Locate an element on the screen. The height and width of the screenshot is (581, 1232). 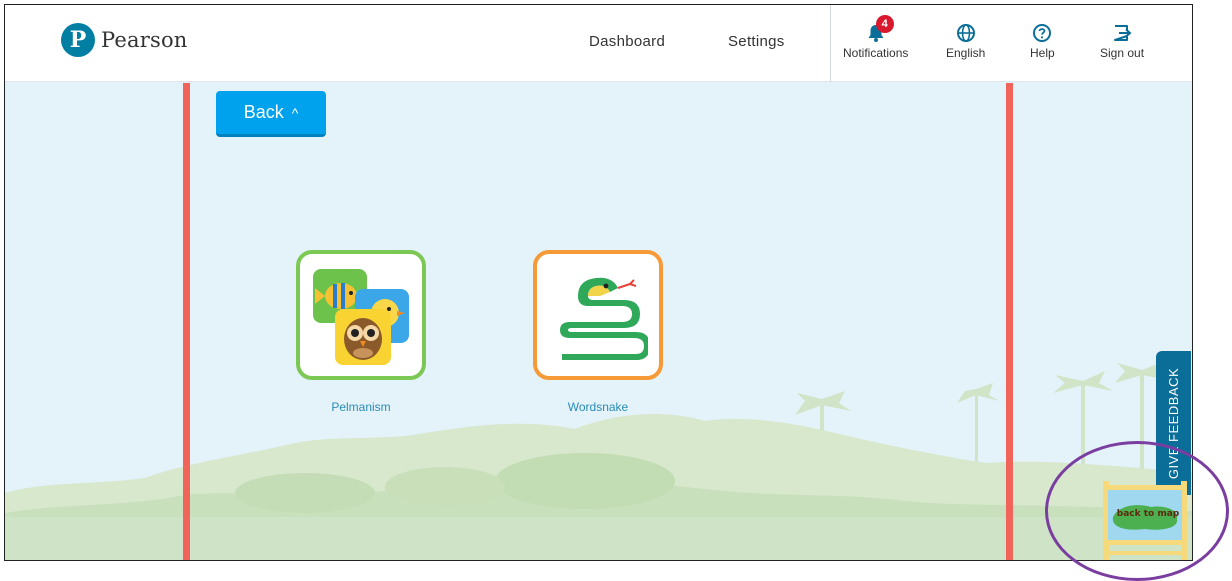
notification-count-badge: 4 is located at coordinates (884, 24).